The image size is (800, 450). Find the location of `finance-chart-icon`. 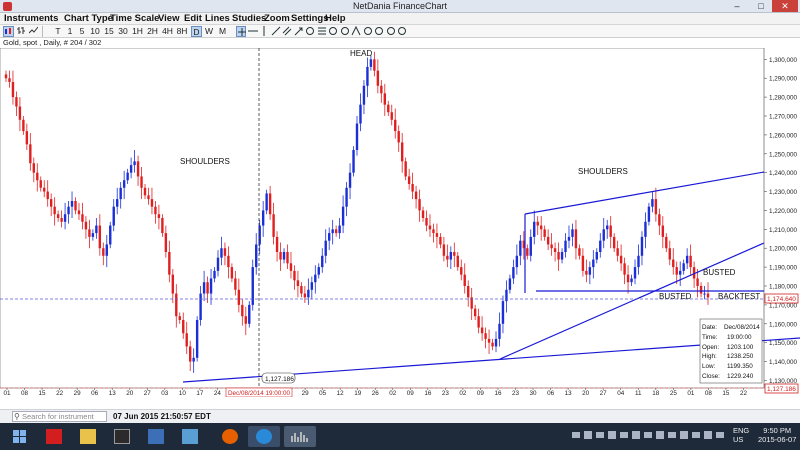

finance-chart-icon is located at coordinates (300, 436).